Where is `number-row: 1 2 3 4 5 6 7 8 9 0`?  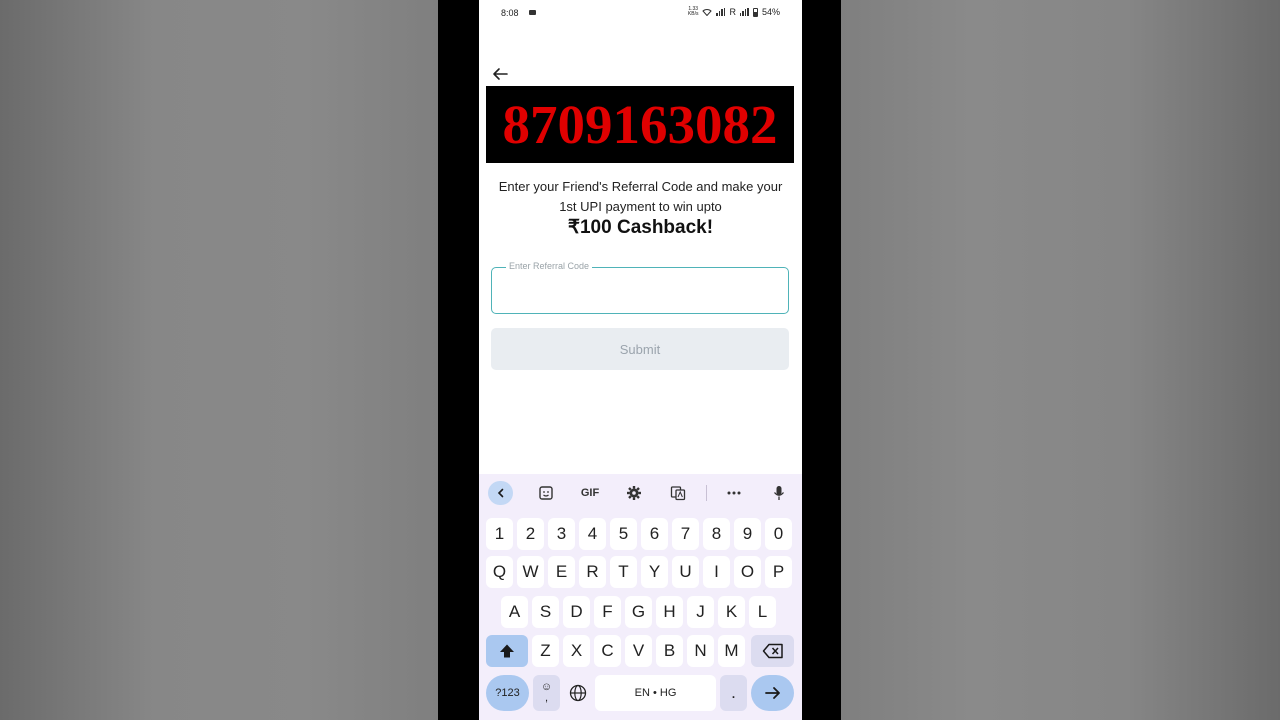
number-row: 1 2 3 4 5 6 7 8 9 0 is located at coordinates (640, 534).